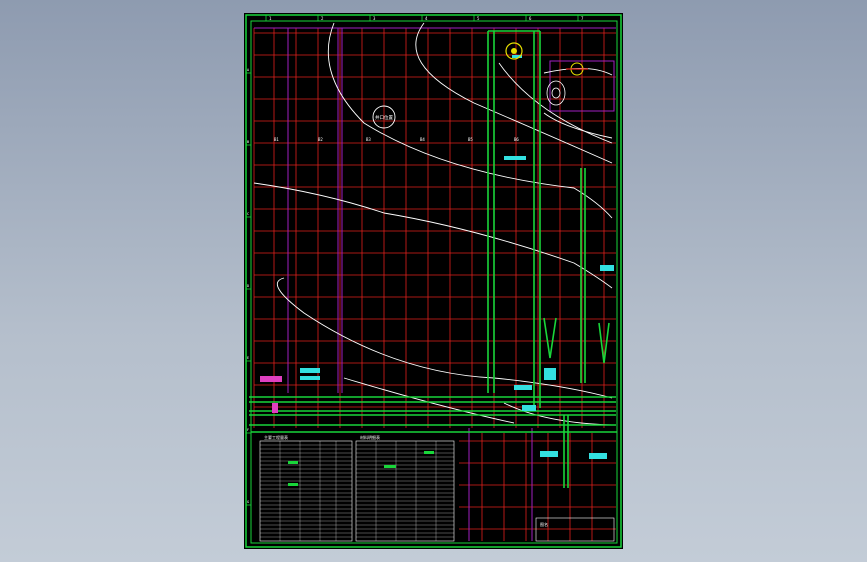 This screenshot has width=867, height=562. Describe the element at coordinates (270, 18) in the screenshot. I see `ruler-label-top: 1` at that location.